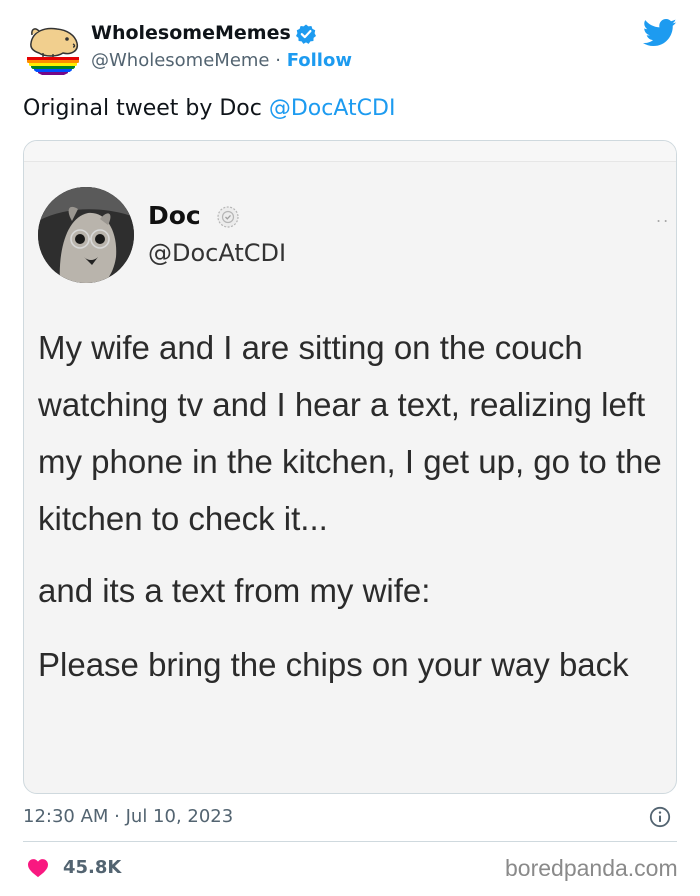 This screenshot has width=700, height=896. I want to click on handle-row: @WholesomeMeme · Follow, so click(221, 60).